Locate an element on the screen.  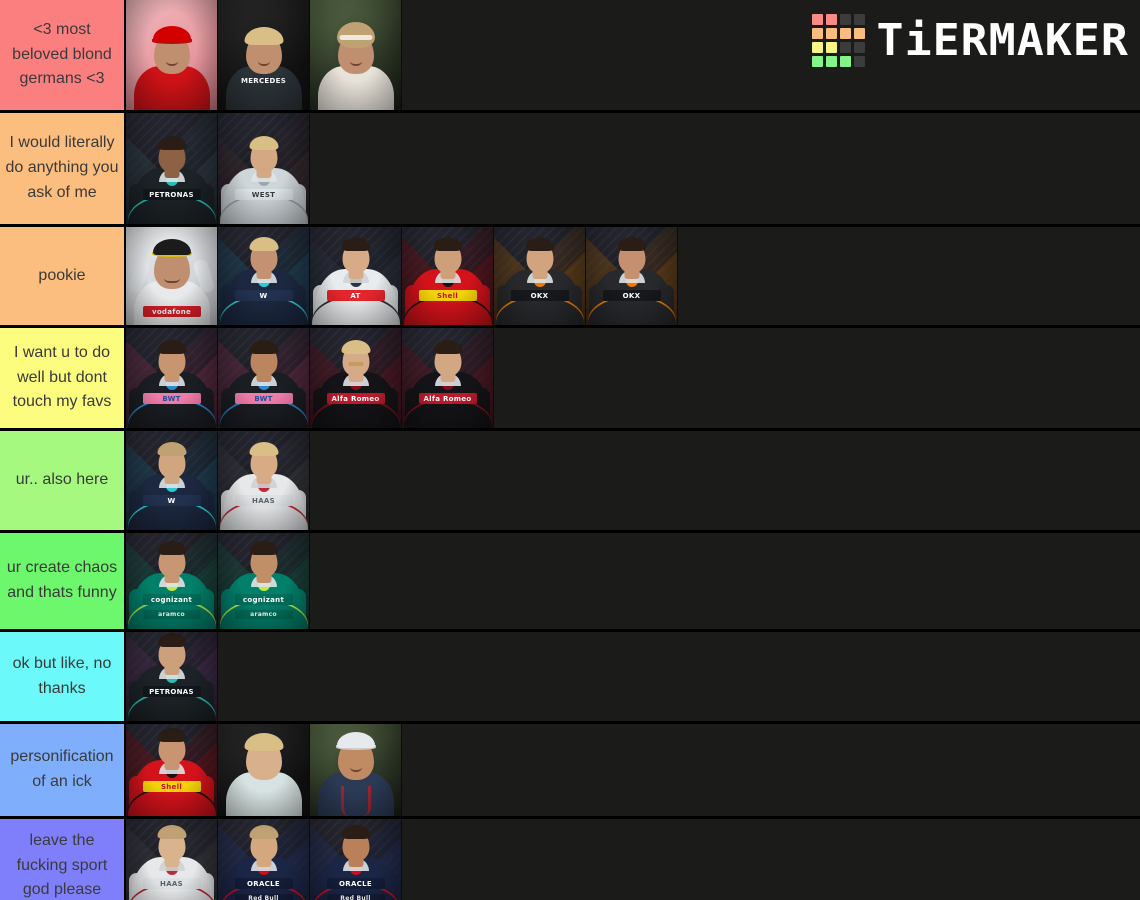
driver-portrait: AT is located at coordinates (355, 276).